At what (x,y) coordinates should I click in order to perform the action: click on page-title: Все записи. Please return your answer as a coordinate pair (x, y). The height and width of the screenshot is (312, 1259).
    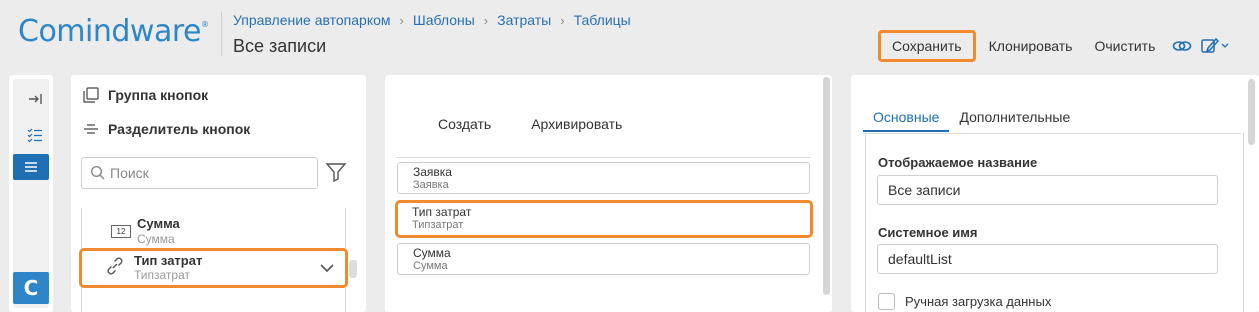
    Looking at the image, I should click on (280, 46).